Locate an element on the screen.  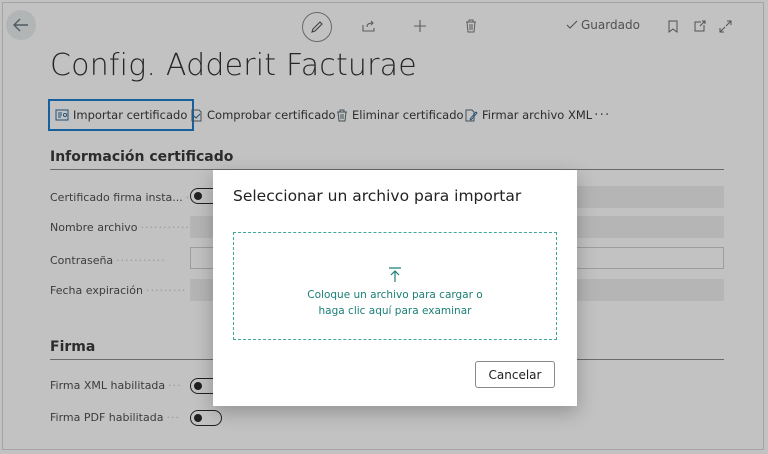
dialog-title: Seleccionar un archivo para importar is located at coordinates (377, 196).